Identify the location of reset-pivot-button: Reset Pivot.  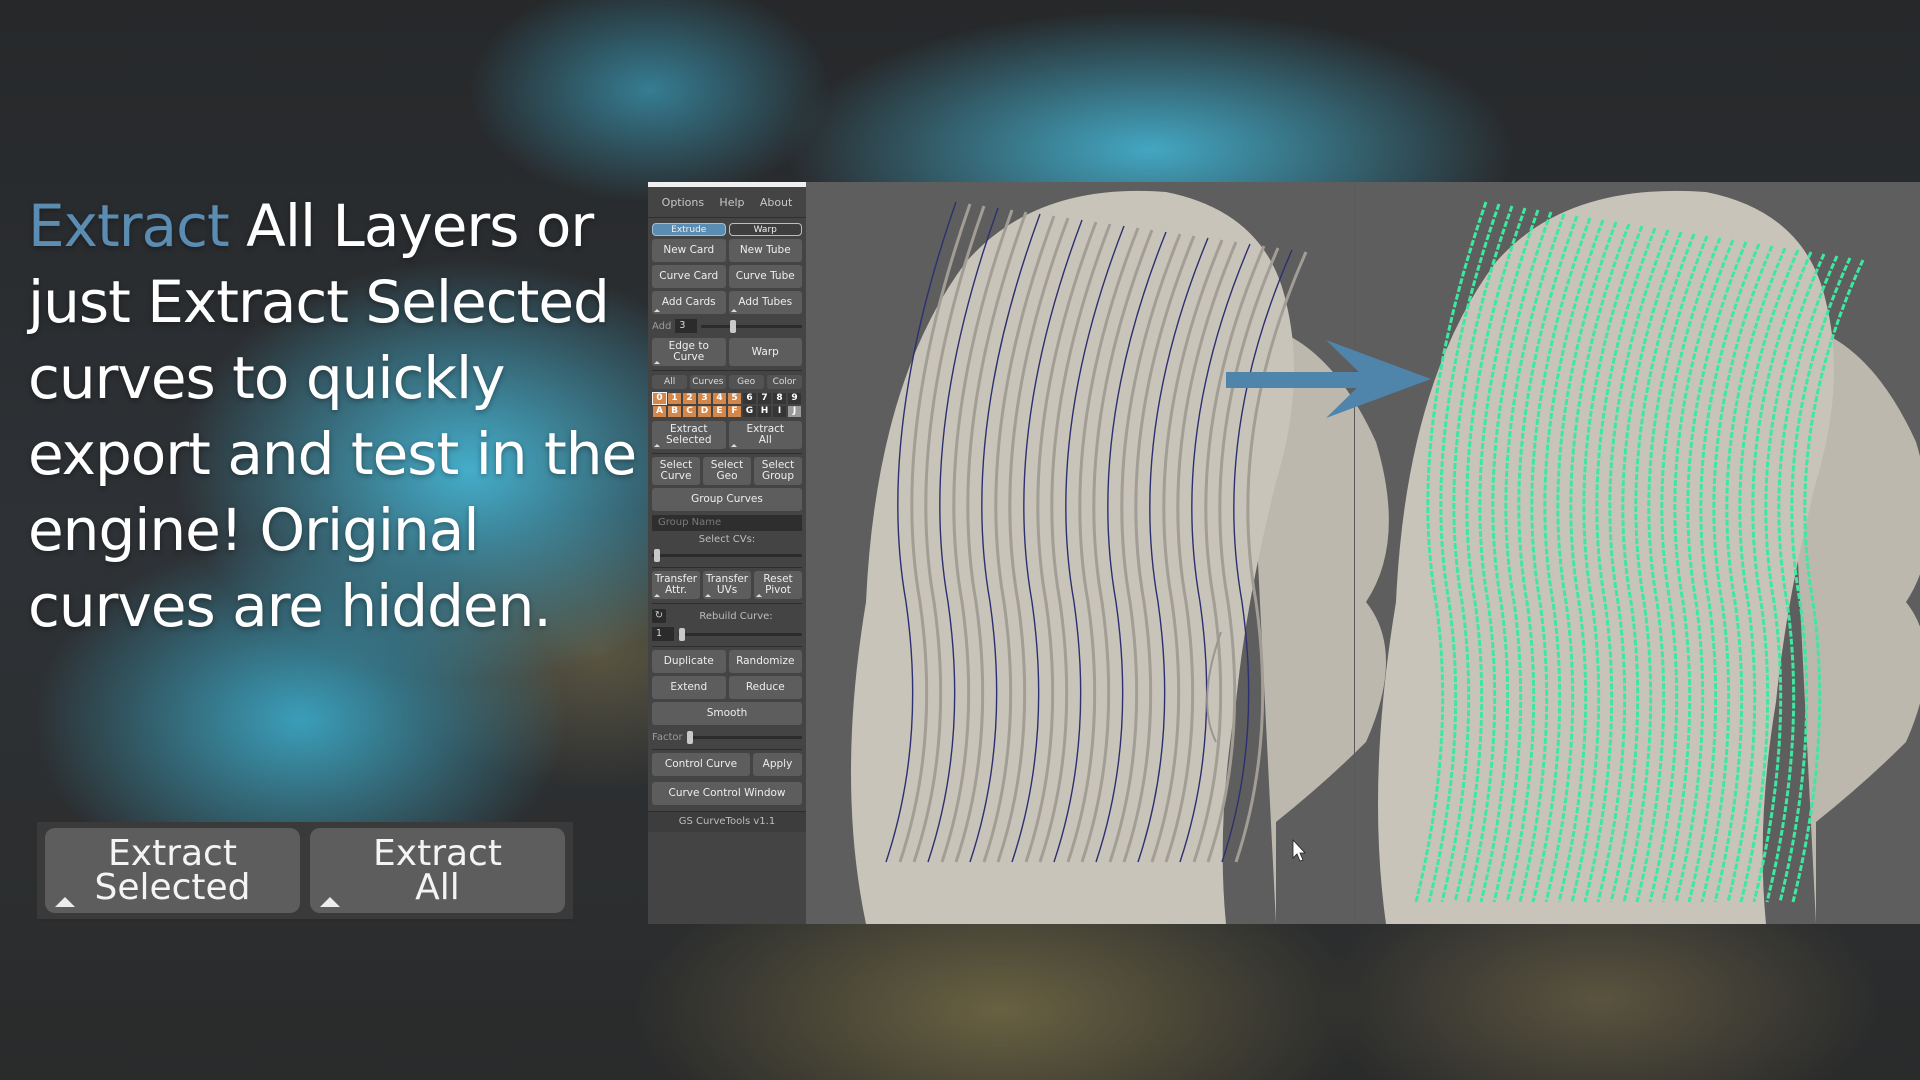
(778, 585).